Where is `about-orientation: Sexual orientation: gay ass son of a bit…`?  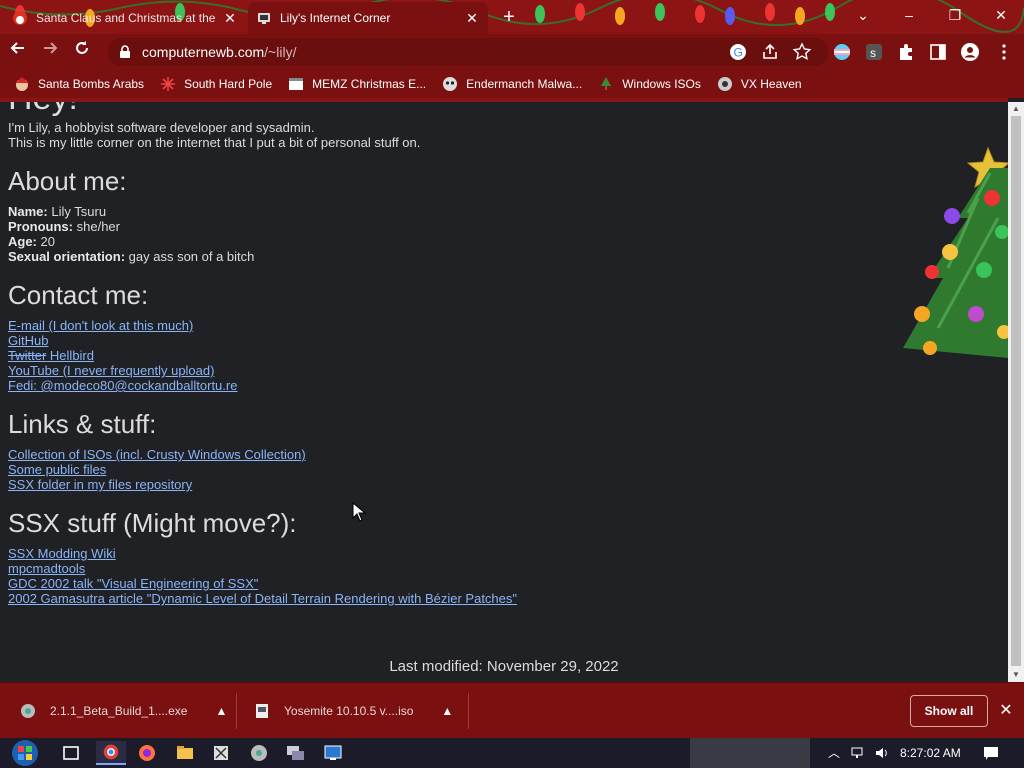 about-orientation: Sexual orientation: gay ass son of a bit… is located at coordinates (131, 256).